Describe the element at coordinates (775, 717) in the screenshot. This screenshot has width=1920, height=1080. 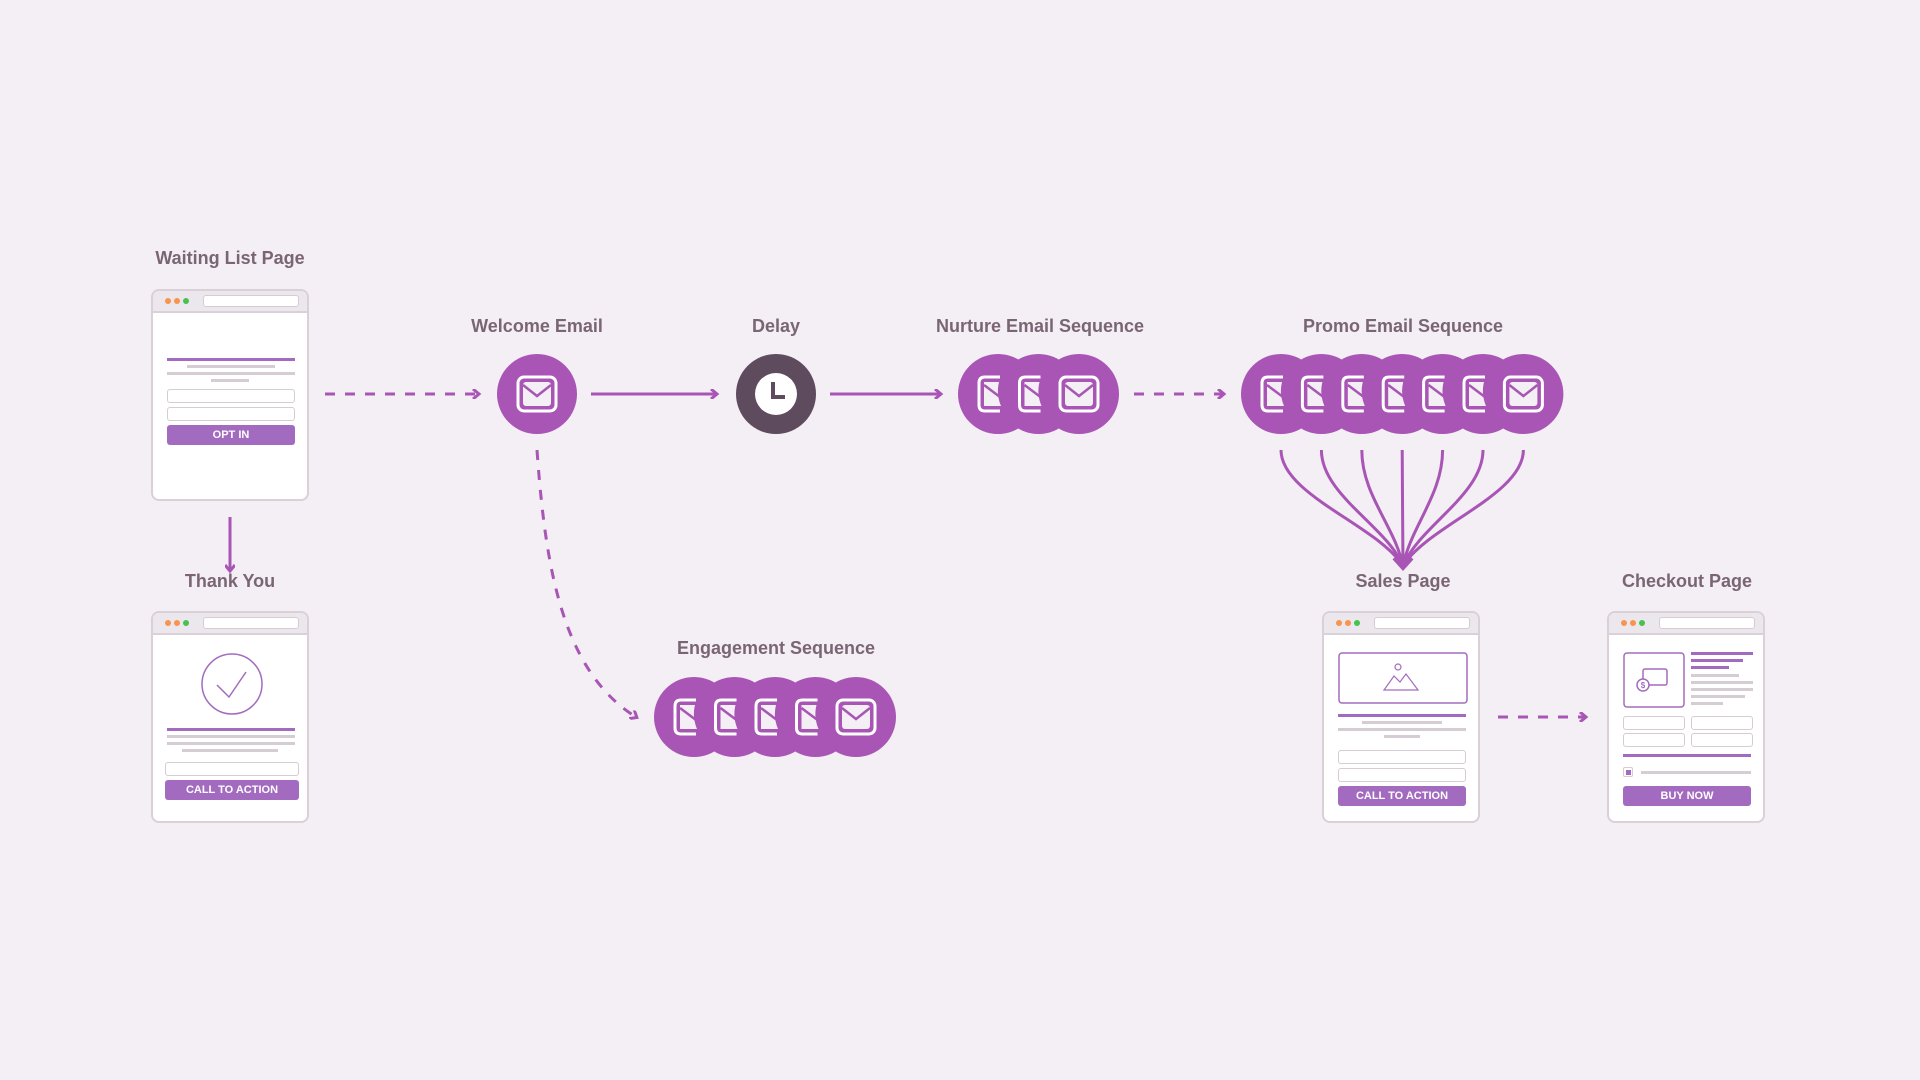
I see `engagement-node` at that location.